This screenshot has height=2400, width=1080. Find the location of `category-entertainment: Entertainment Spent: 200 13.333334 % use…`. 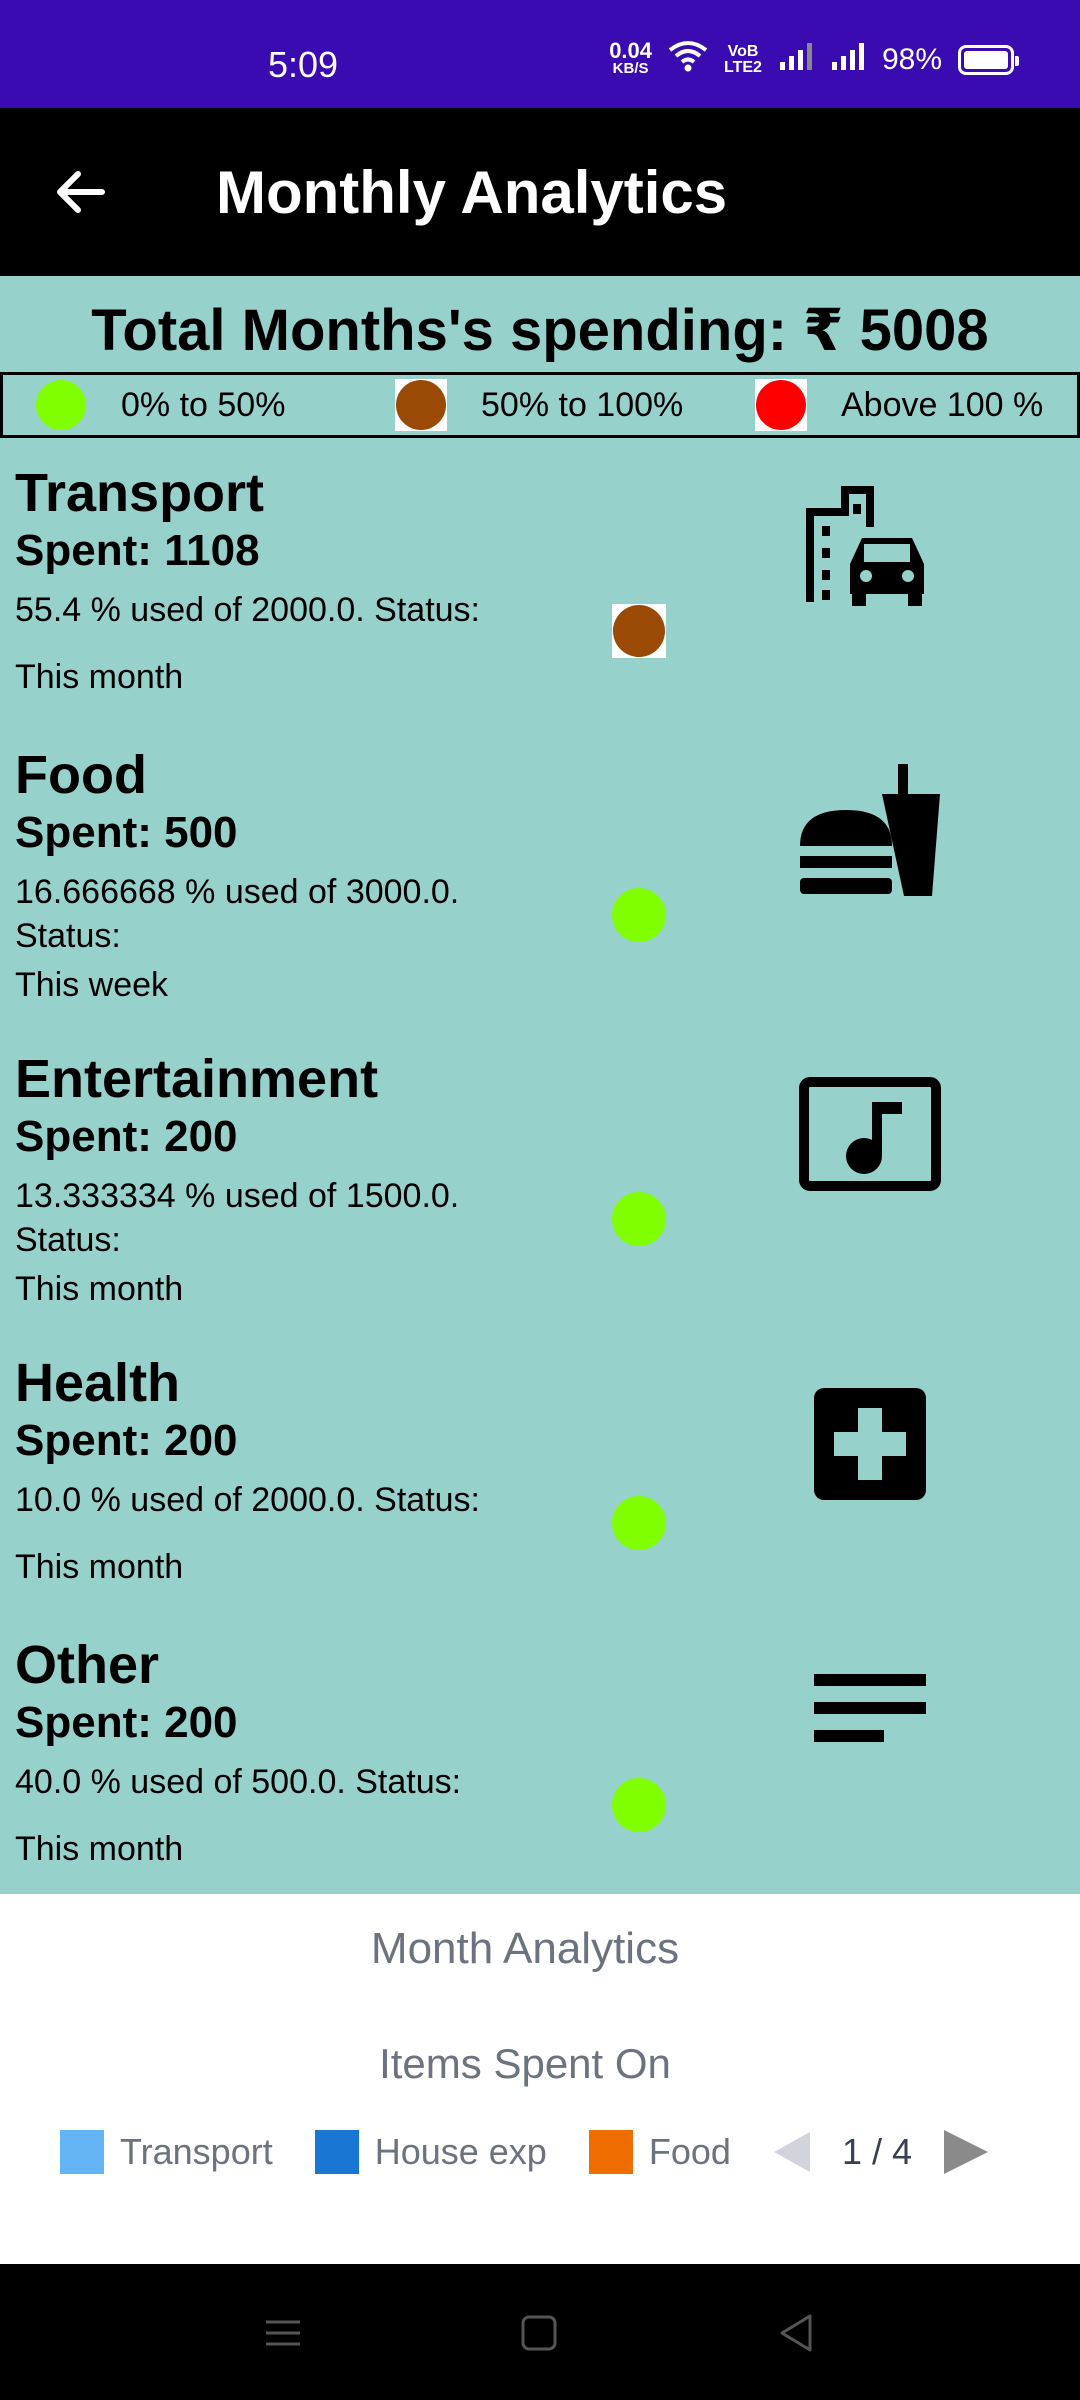

category-entertainment: Entertainment Spent: 200 13.333334 % use… is located at coordinates (540, 1188).